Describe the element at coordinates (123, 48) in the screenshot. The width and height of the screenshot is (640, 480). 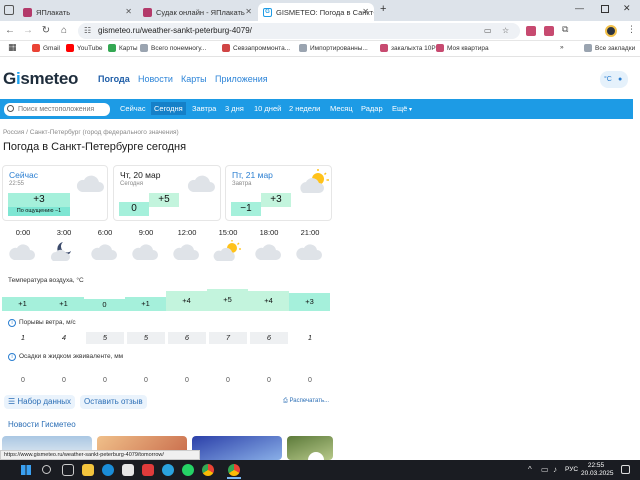
I see `bookmark-maps: Карты` at that location.